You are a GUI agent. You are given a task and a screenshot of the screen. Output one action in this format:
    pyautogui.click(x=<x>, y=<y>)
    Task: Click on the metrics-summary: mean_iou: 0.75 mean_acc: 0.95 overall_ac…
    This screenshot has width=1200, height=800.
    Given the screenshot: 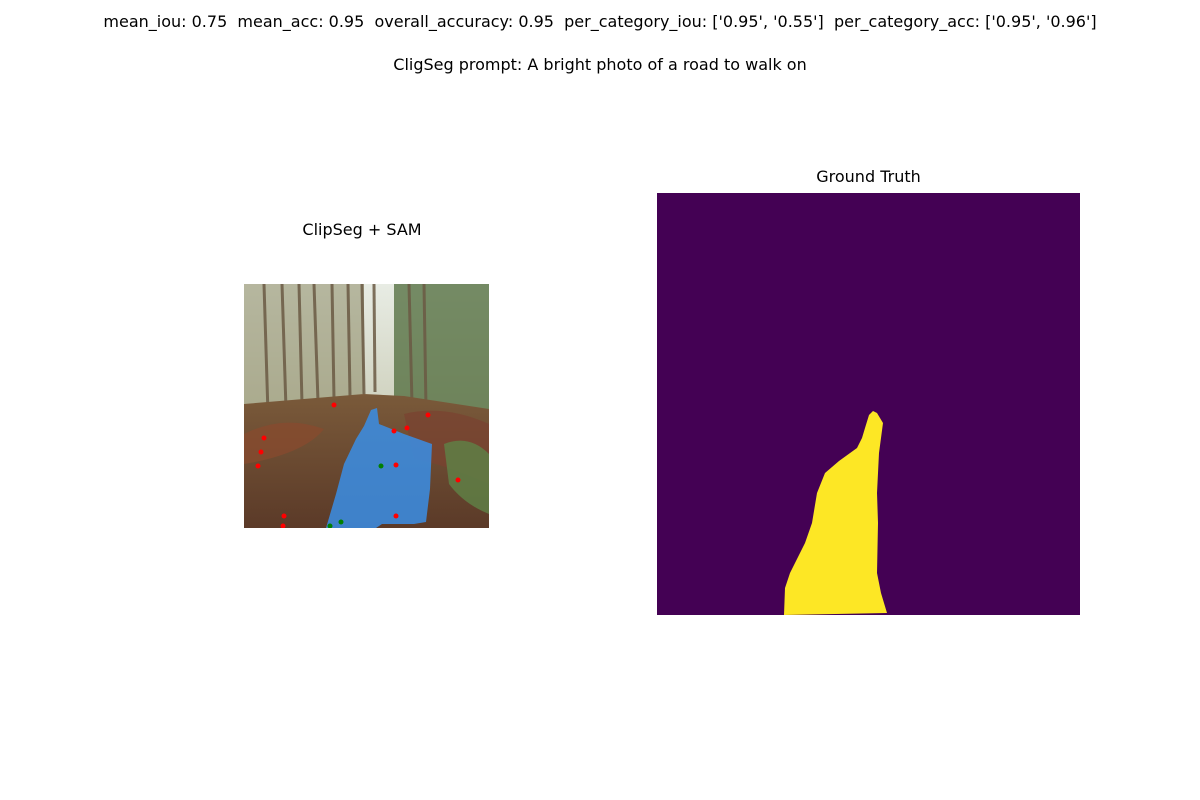 What is the action you would take?
    pyautogui.click(x=600, y=21)
    